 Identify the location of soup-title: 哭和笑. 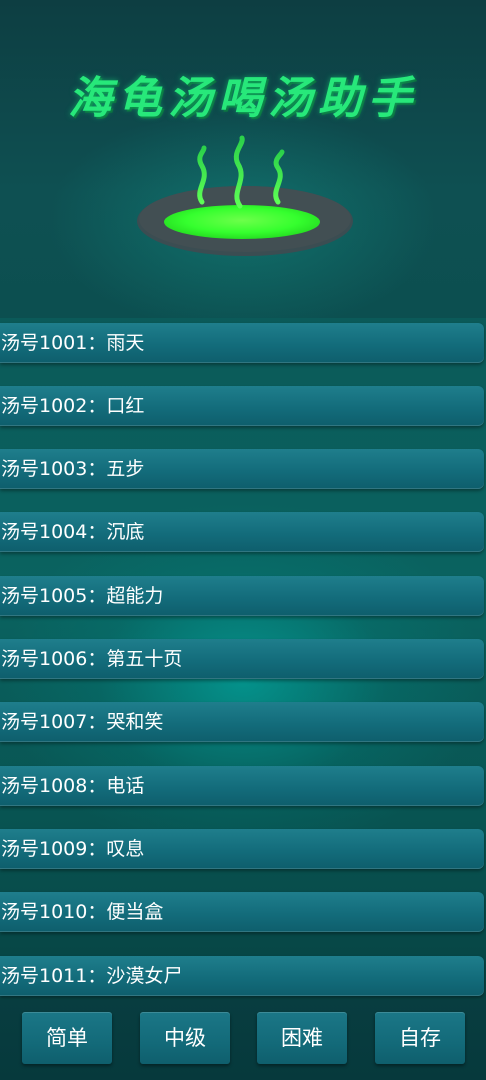
(135, 722).